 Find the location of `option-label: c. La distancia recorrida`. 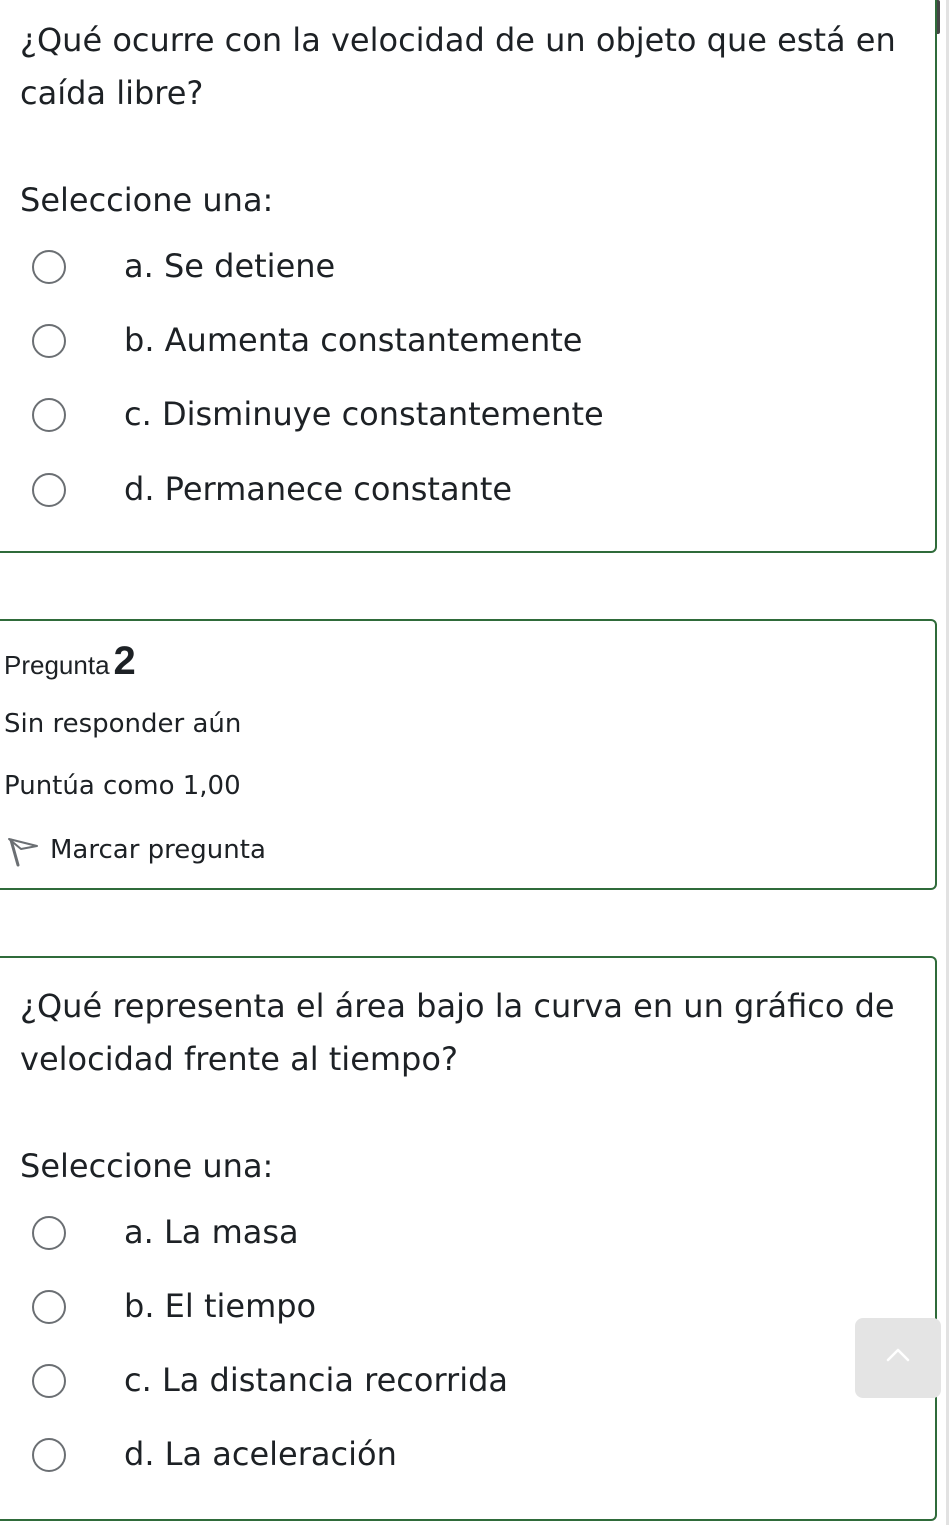

option-label: c. La distancia recorrida is located at coordinates (316, 1380).